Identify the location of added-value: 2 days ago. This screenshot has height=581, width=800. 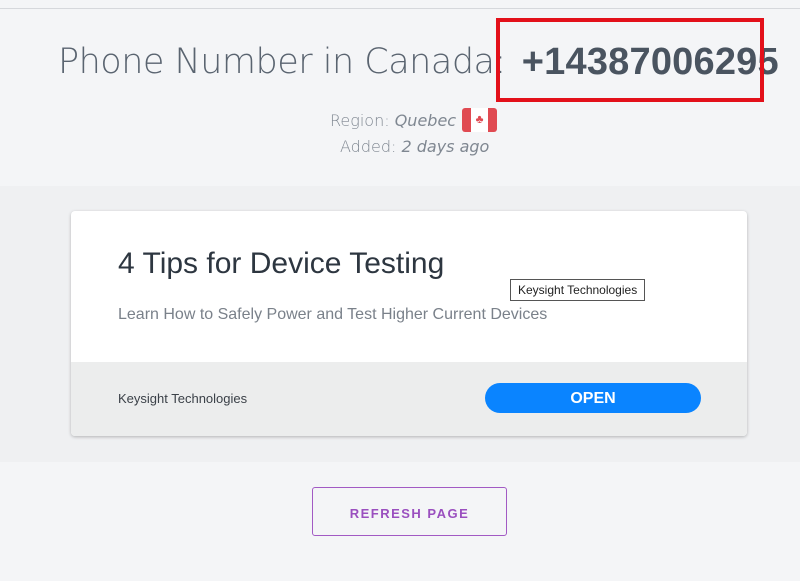
(445, 146).